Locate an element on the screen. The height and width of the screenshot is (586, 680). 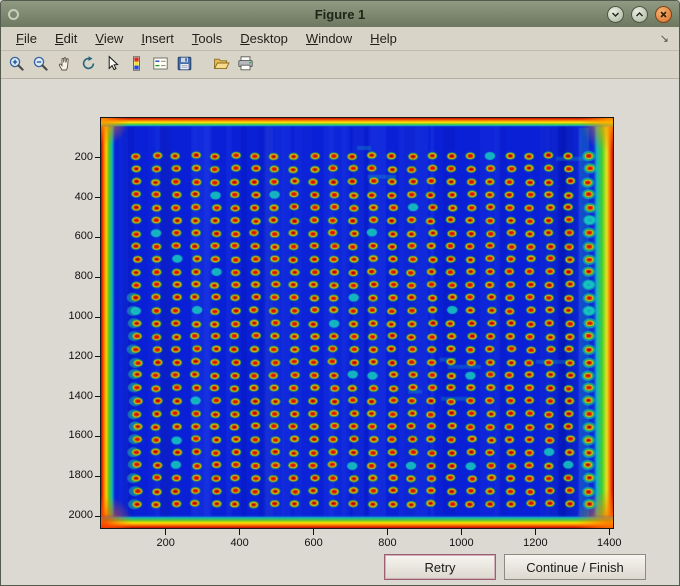
titlebar: Figure 1 is located at coordinates (340, 14).